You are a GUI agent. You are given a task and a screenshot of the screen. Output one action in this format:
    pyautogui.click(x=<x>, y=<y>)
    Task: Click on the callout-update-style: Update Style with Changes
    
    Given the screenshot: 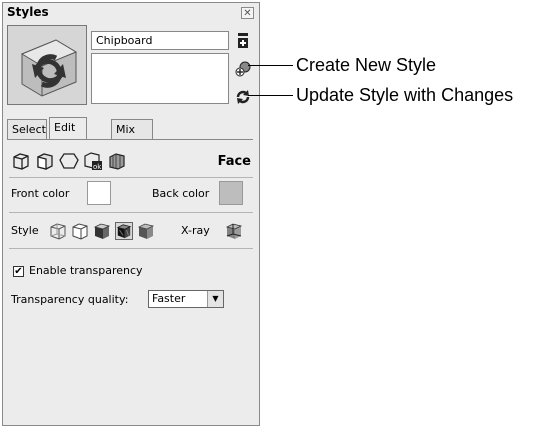 What is the action you would take?
    pyautogui.click(x=405, y=95)
    